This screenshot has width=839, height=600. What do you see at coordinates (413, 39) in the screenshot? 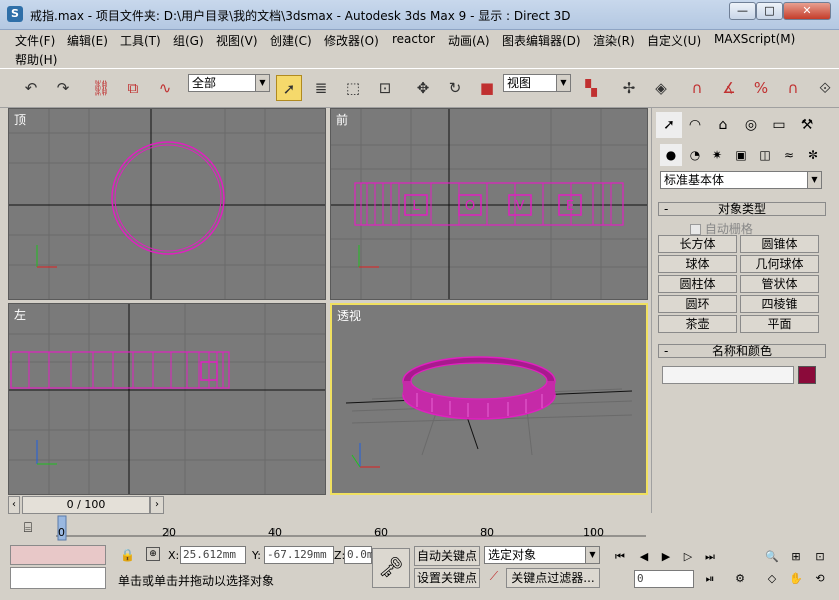
I see `menu-reactor: reactor` at bounding box center [413, 39].